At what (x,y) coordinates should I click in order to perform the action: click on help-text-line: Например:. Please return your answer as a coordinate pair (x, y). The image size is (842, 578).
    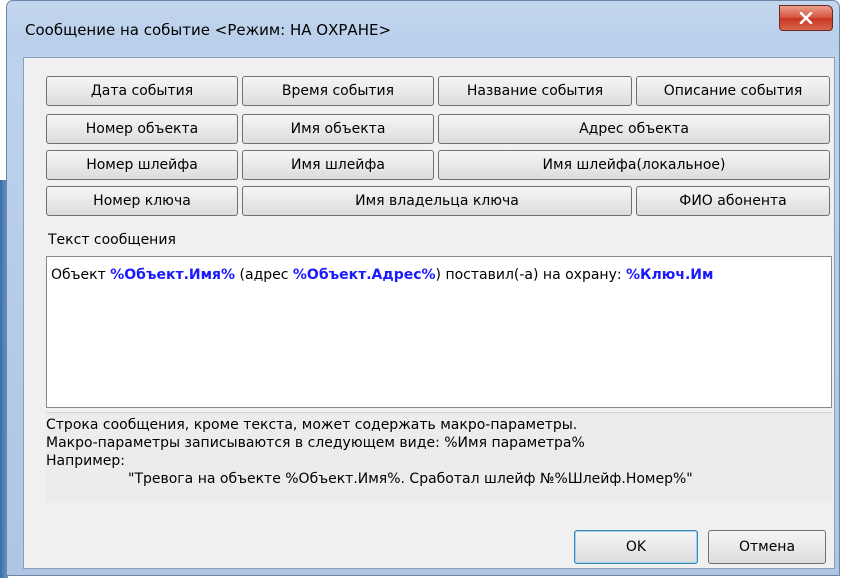
    Looking at the image, I should click on (86, 461).